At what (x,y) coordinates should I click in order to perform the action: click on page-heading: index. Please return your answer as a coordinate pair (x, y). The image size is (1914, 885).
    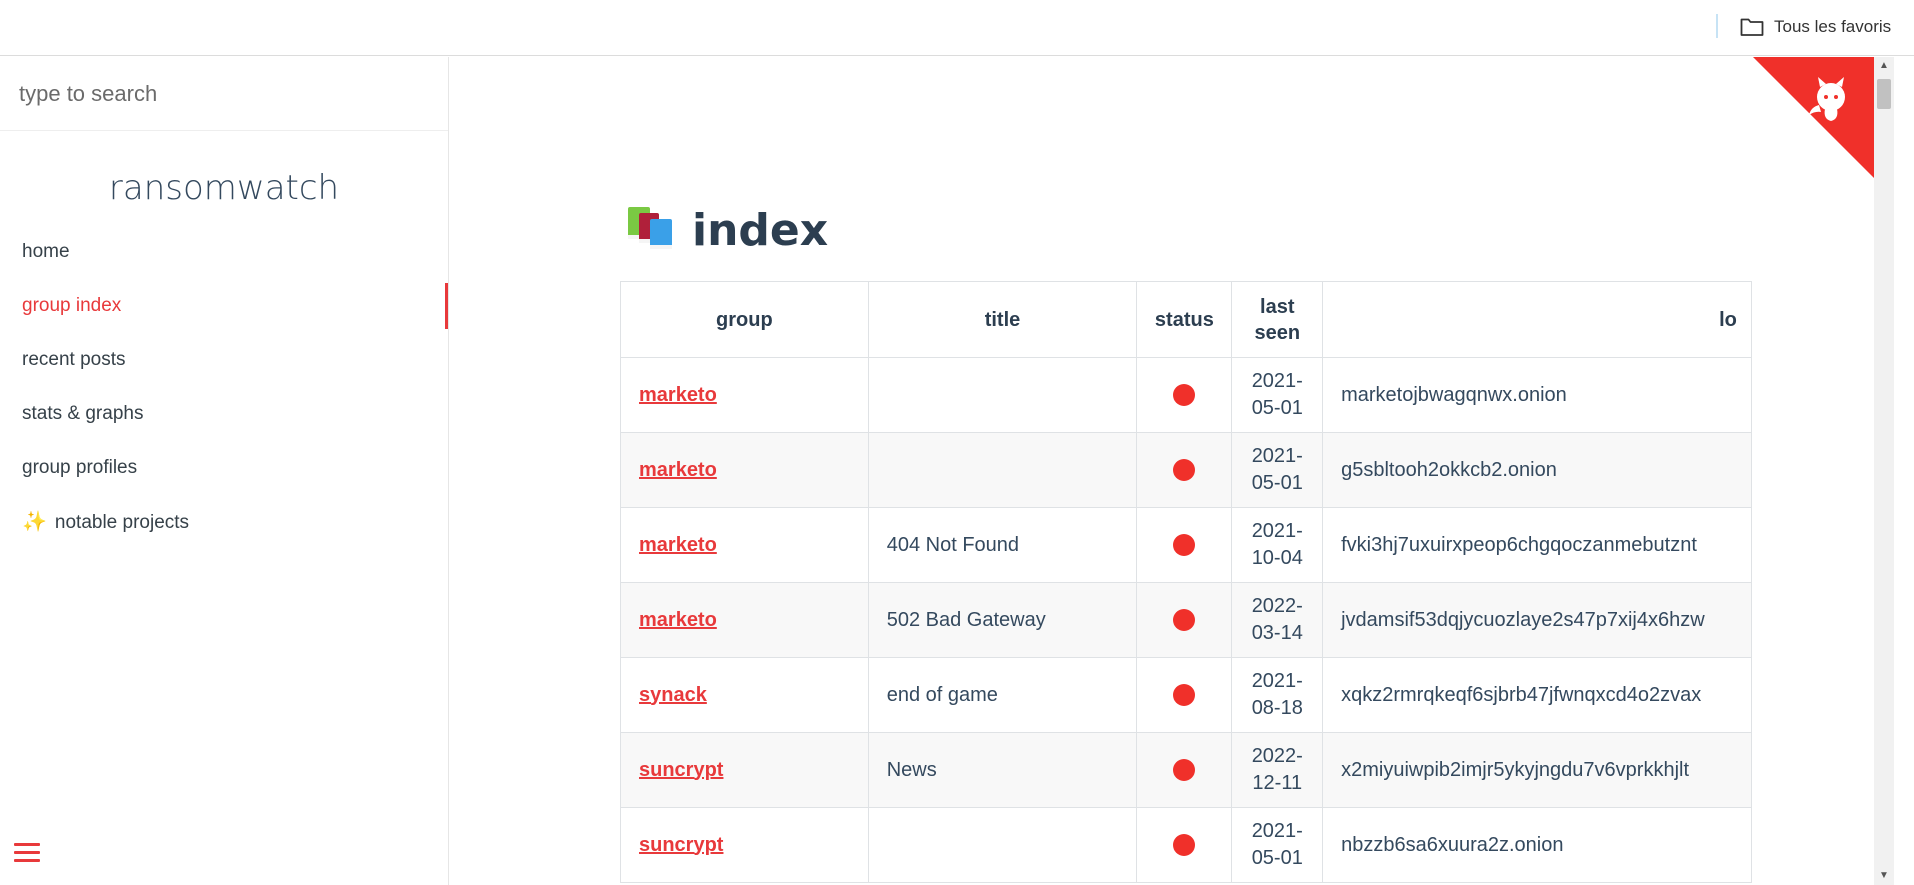
    Looking at the image, I should click on (760, 230).